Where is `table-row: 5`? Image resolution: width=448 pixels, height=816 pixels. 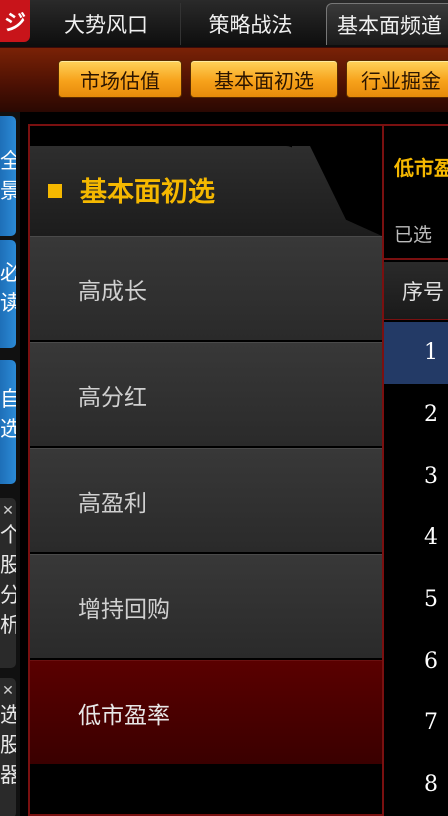 table-row: 5 is located at coordinates (416, 600).